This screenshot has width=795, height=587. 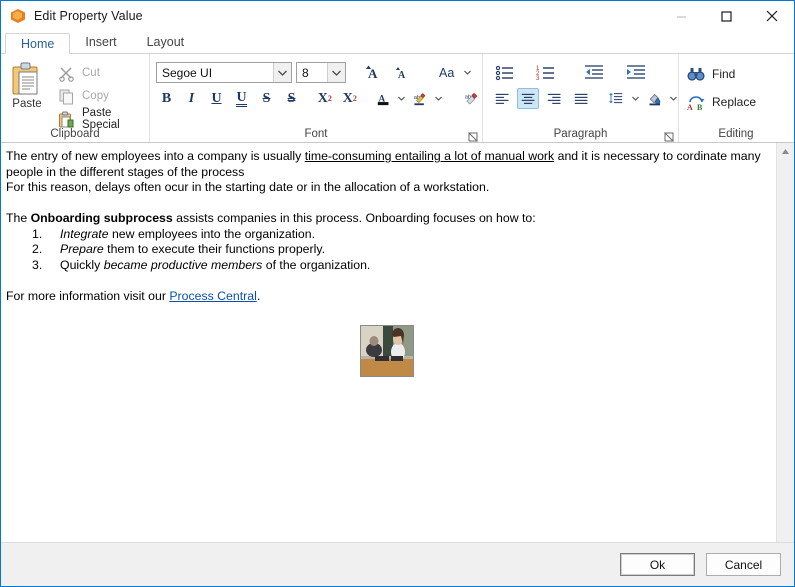 I want to click on copy-label: Copy, so click(x=95, y=96).